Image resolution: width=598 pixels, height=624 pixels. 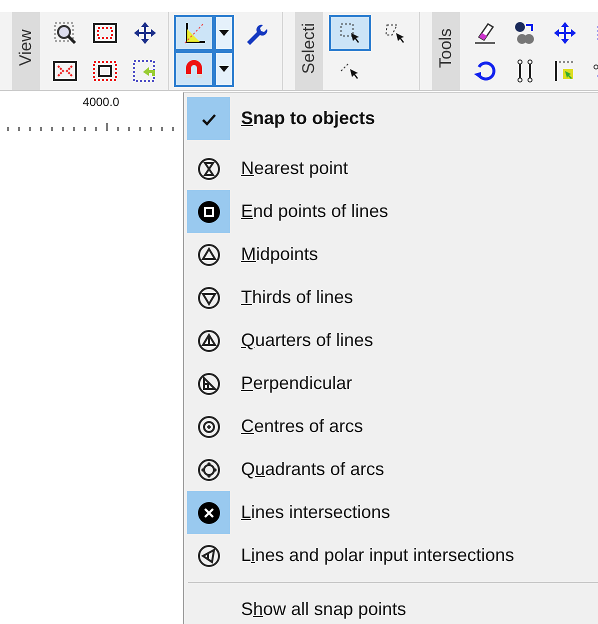 I want to click on frame-rectangle-icon, so click(x=105, y=71).